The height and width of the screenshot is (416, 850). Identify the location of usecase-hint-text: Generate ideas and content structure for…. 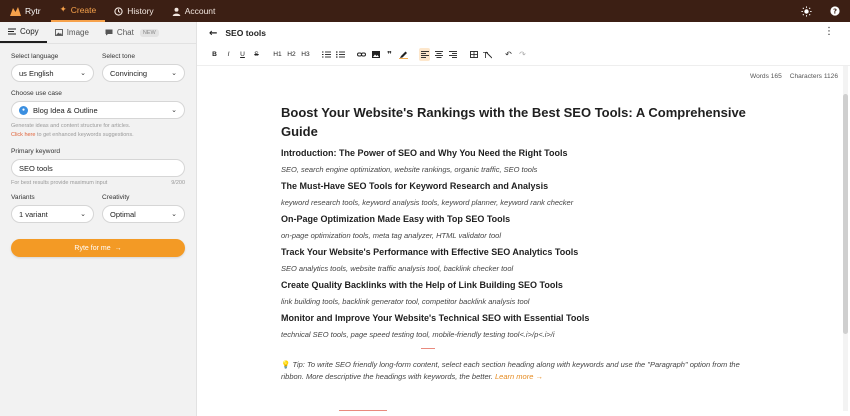
(71, 126).